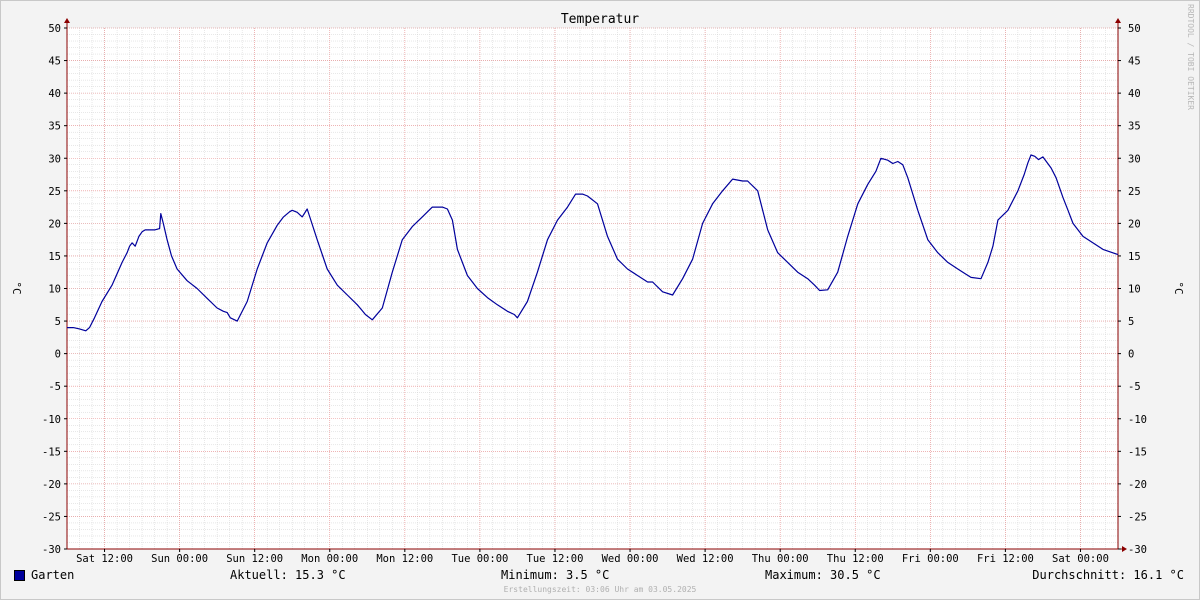 The image size is (1200, 600). I want to click on x-tick-label: Wed 00:00, so click(630, 559).